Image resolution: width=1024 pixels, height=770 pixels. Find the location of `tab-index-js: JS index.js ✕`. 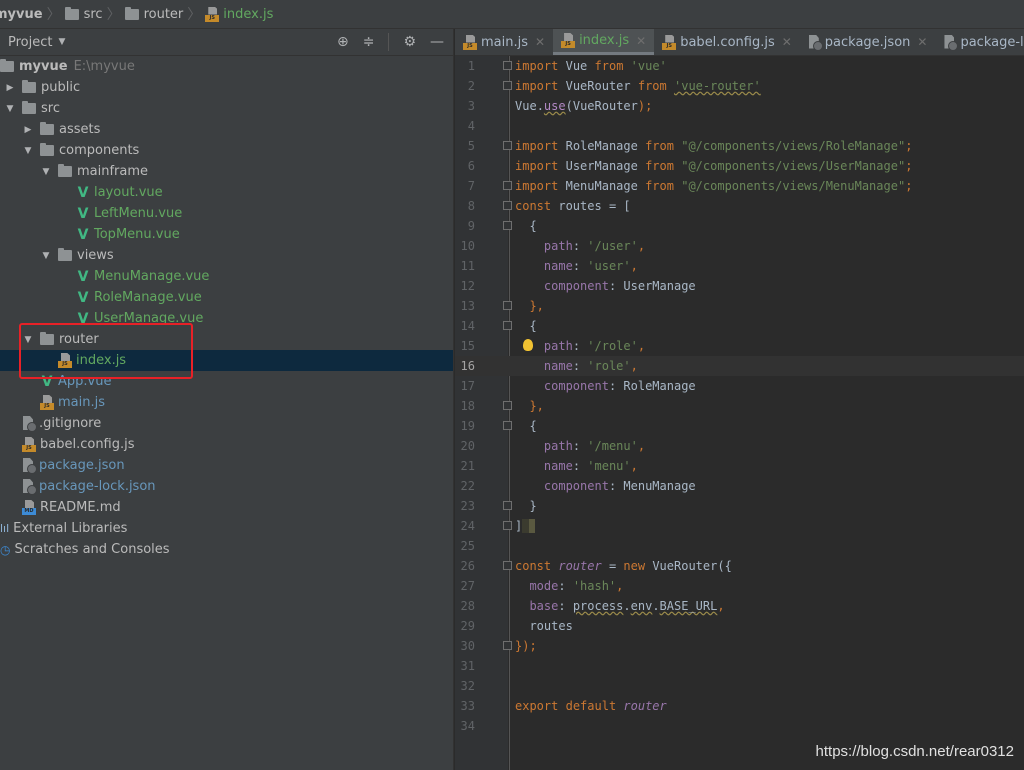

tab-index-js: JS index.js ✕ is located at coordinates (604, 42).